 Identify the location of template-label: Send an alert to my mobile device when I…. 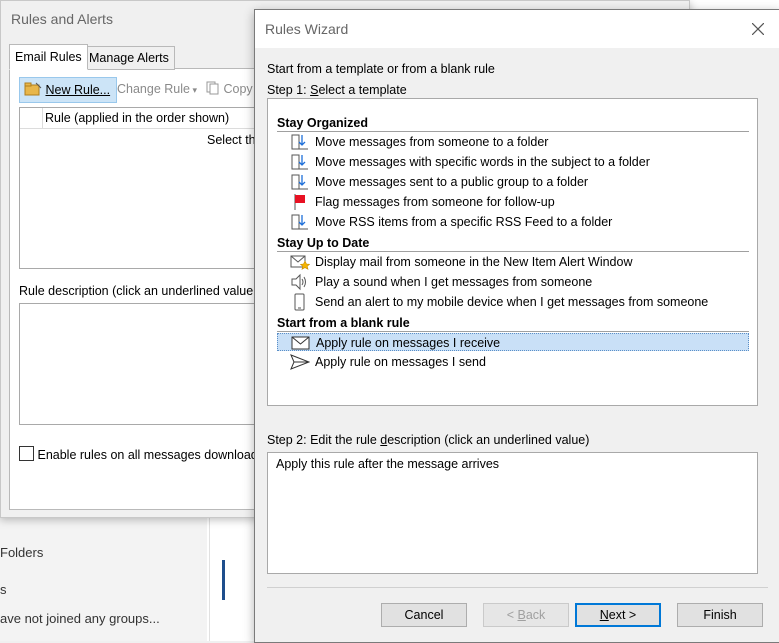
(512, 302).